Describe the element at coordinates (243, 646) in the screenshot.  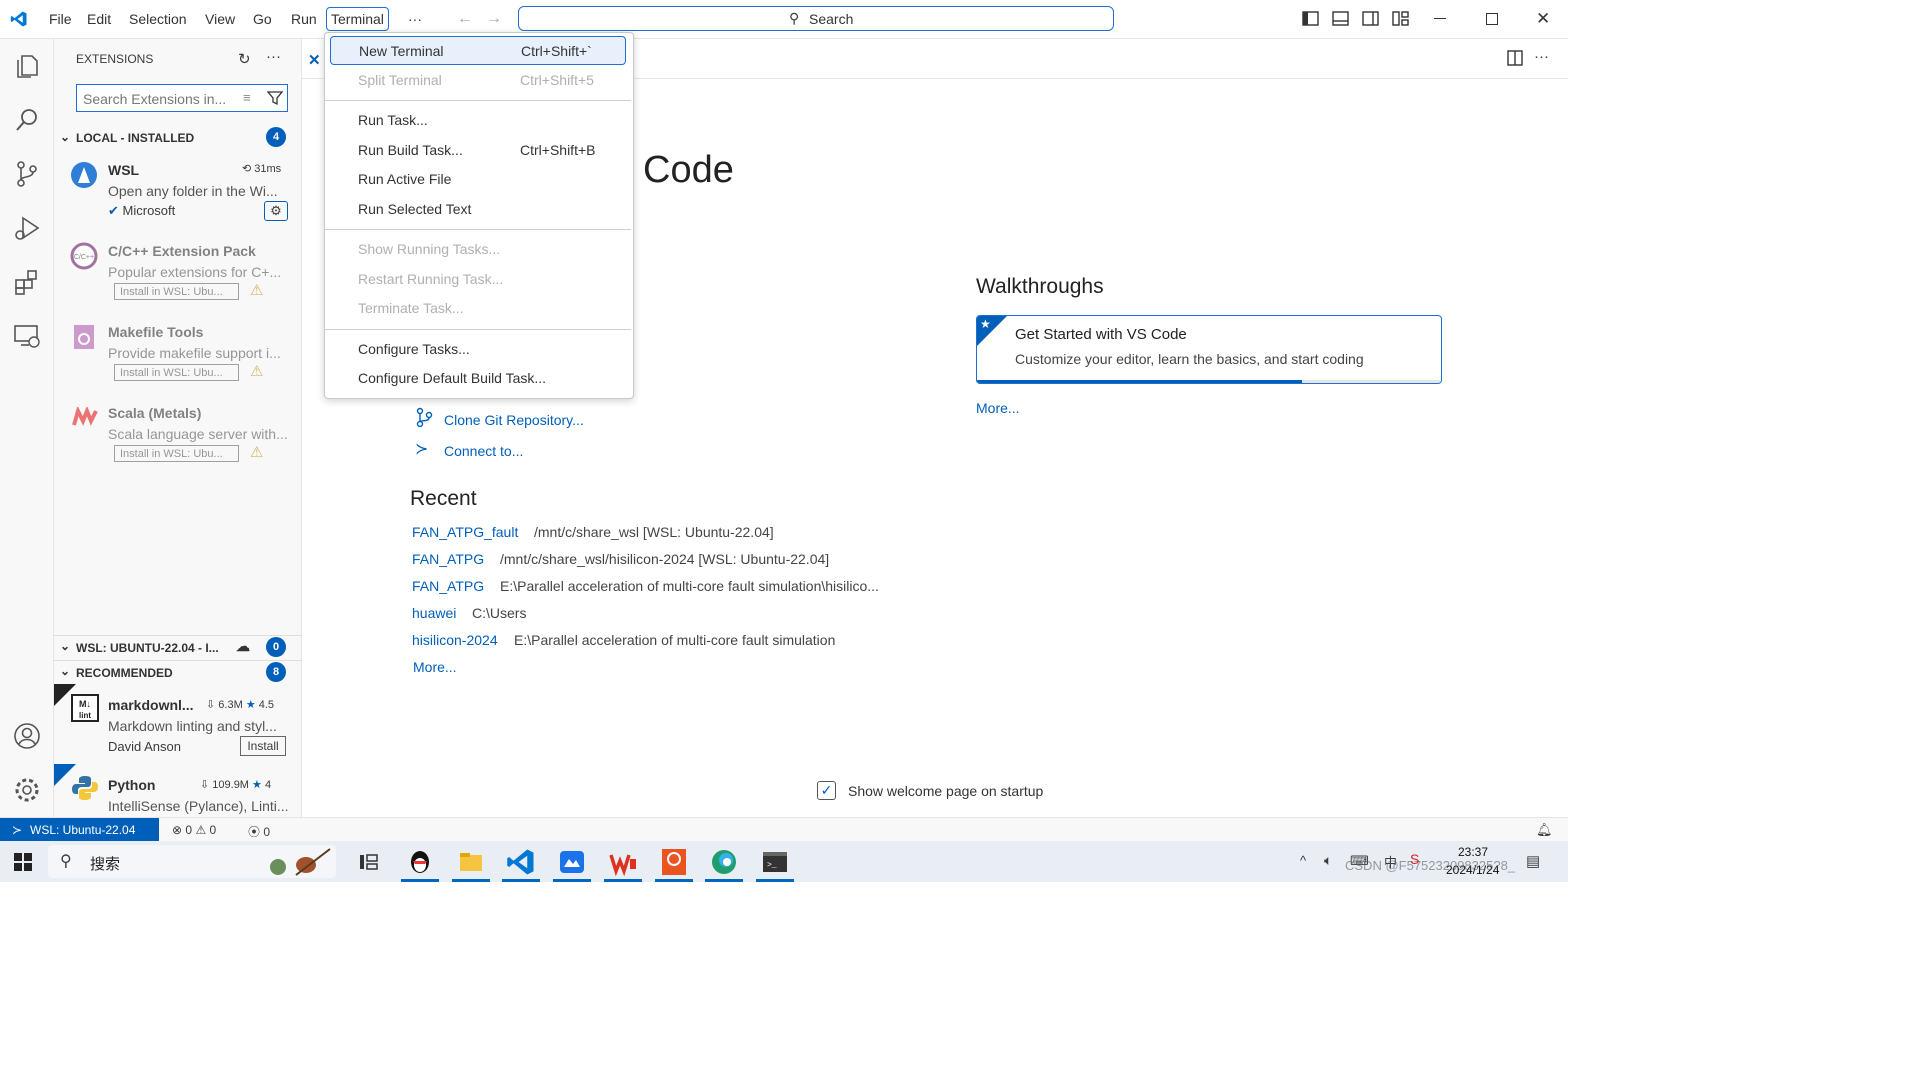
I see `cloud-download-icon: ☁` at that location.